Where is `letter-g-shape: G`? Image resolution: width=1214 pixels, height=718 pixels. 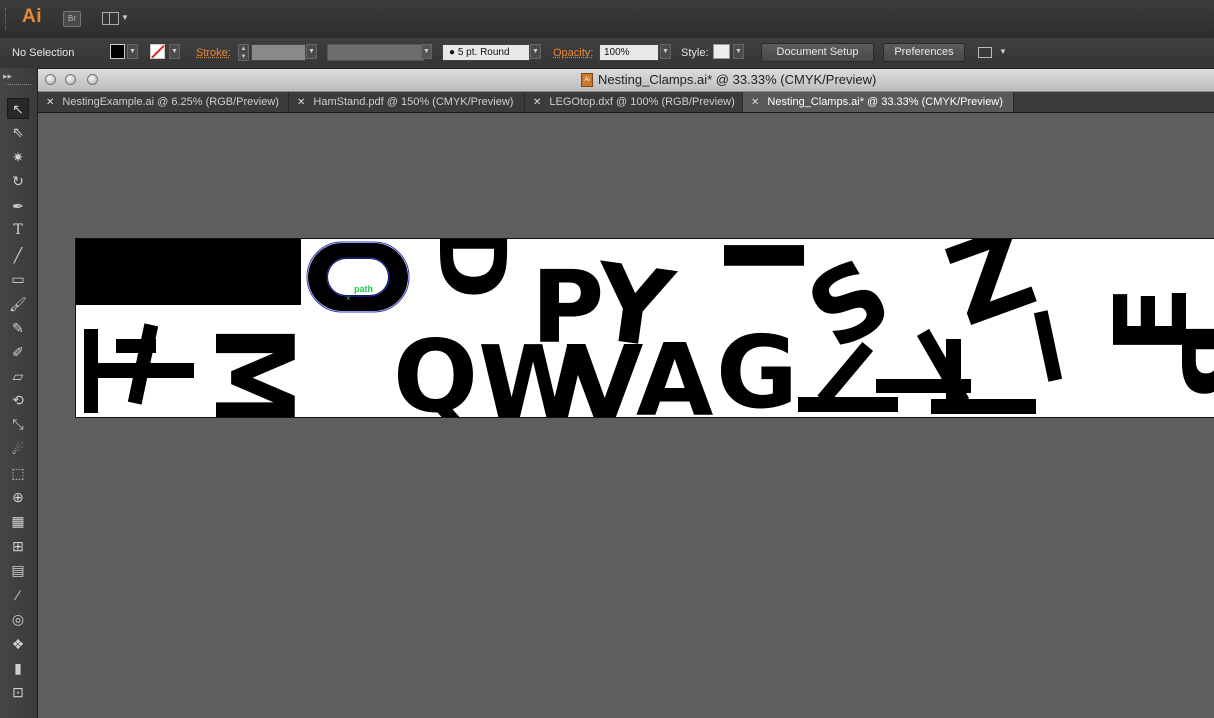
letter-g-shape: G is located at coordinates (757, 366).